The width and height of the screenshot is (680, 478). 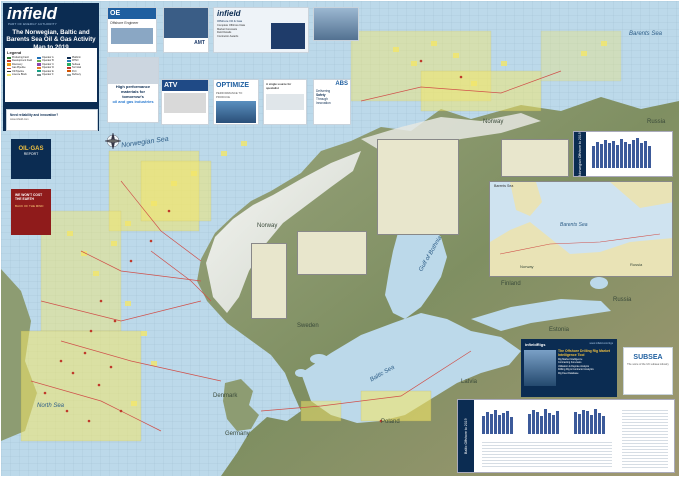 What do you see at coordinates (31, 154) in the screenshot?
I see `ad-oilgas-sub: REPORT` at bounding box center [31, 154].